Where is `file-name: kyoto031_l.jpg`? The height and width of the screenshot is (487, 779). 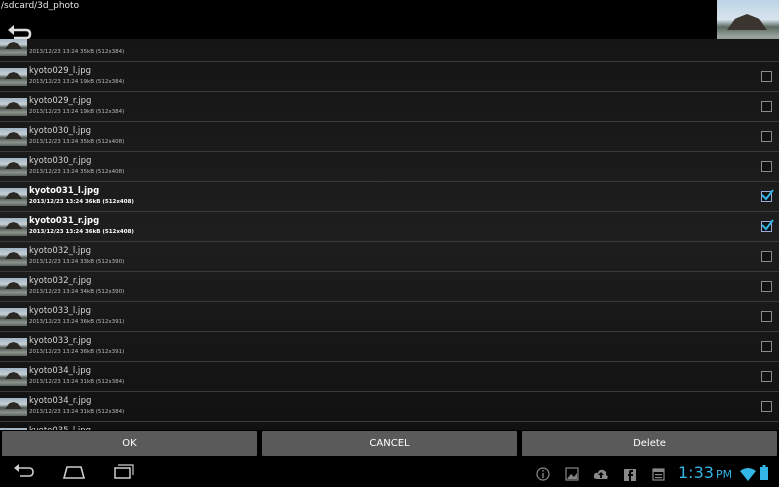
file-name: kyoto031_l.jpg is located at coordinates (64, 191).